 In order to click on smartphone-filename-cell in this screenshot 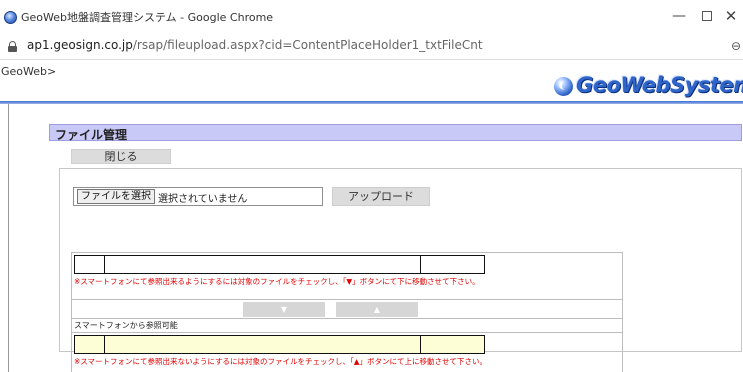, I will do `click(263, 344)`.